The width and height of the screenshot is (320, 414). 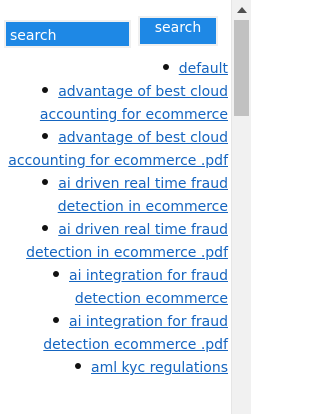 I want to click on vertical-scrollbar, so click(x=241, y=207).